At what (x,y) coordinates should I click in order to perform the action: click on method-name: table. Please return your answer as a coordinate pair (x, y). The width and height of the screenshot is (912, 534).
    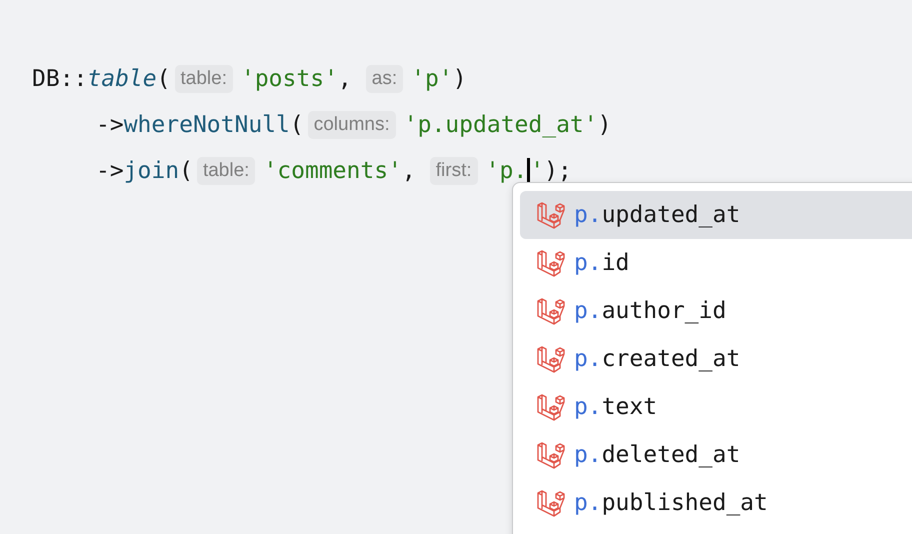
    Looking at the image, I should click on (122, 79).